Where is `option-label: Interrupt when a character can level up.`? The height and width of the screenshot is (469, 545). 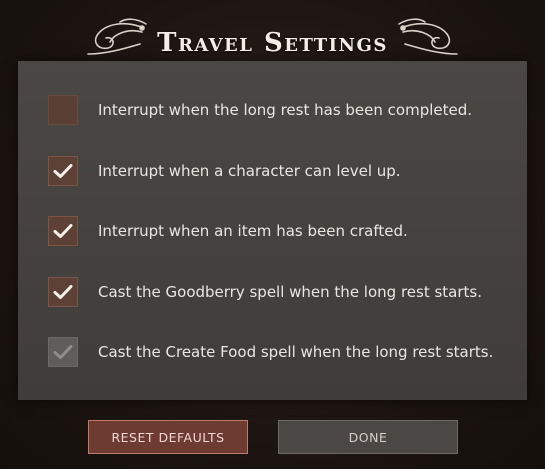
option-label: Interrupt when a character can level up. is located at coordinates (249, 171).